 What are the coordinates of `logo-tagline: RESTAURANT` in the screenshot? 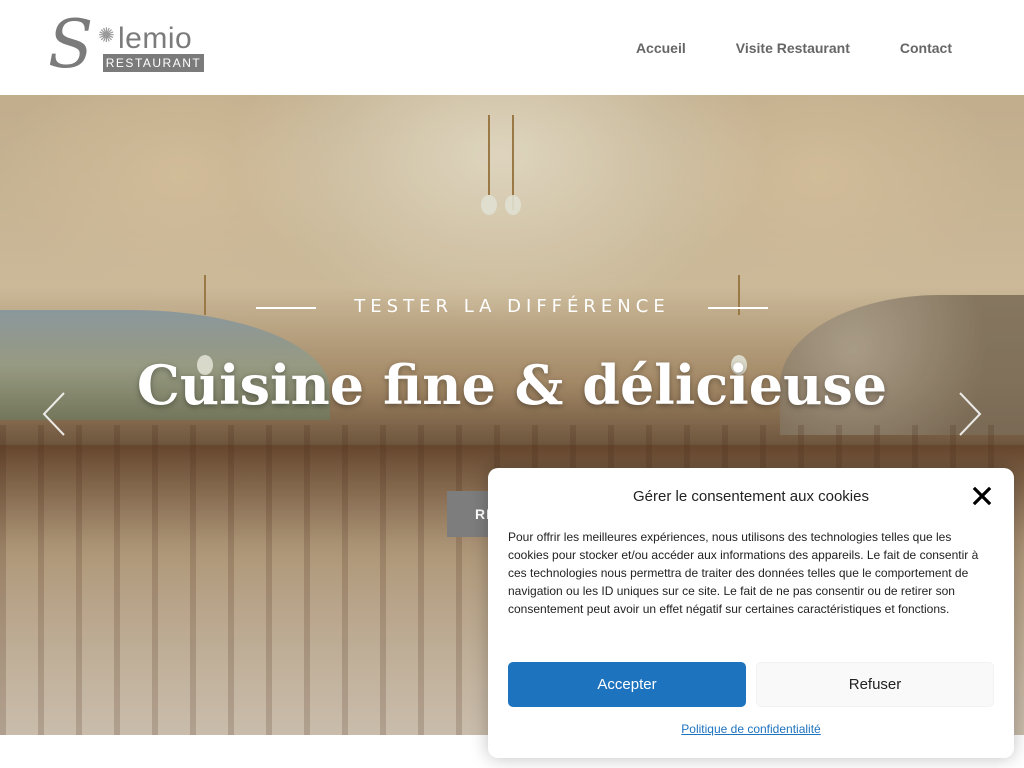 It's located at (153, 63).